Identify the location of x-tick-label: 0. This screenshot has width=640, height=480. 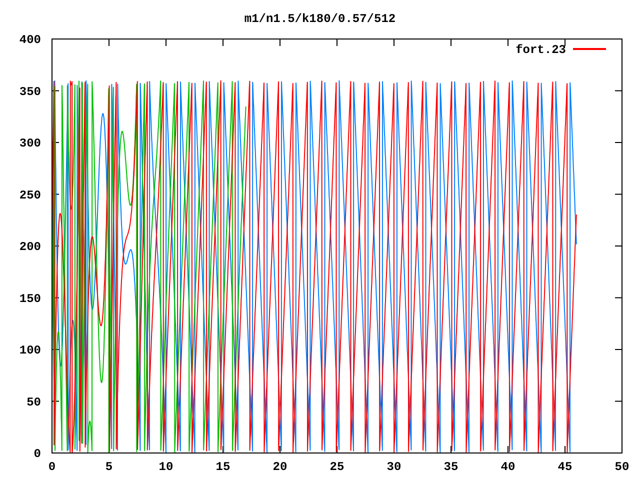
(52, 467).